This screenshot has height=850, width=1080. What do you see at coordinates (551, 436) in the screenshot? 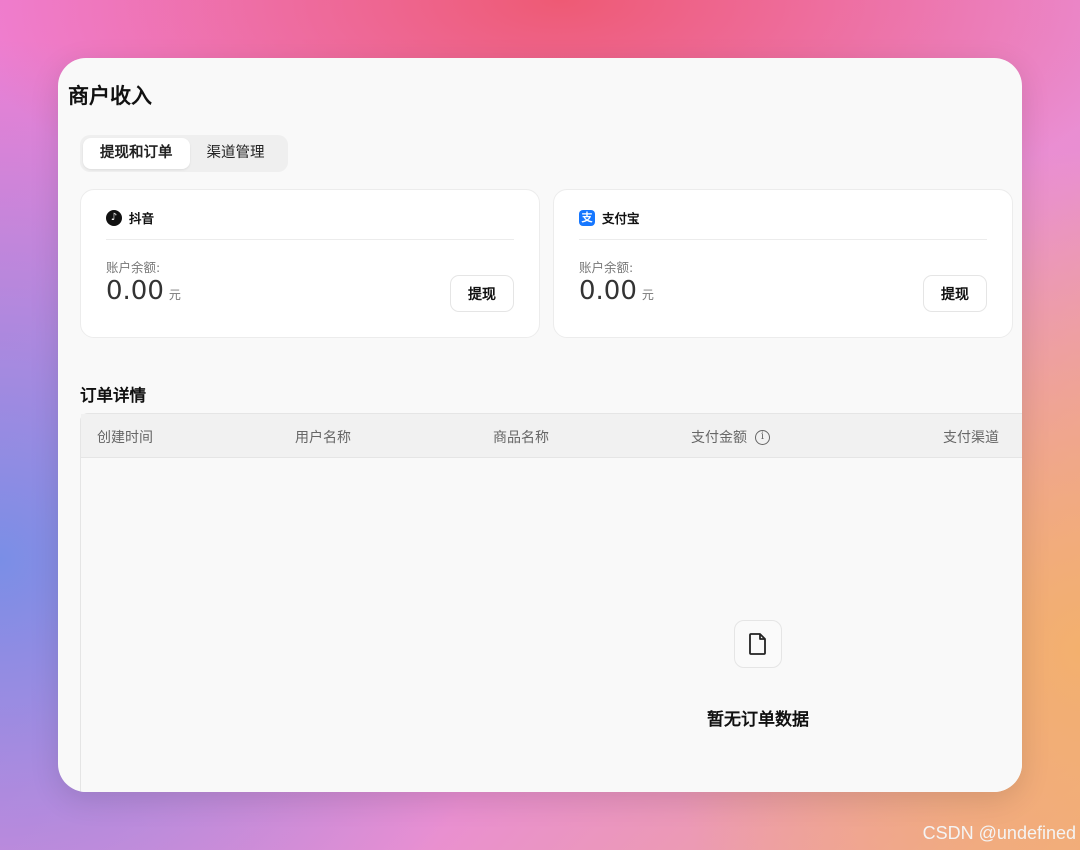
I see `table-header: 创建时间 用户名称 商品名称 支付金额 i 支付渠道` at bounding box center [551, 436].